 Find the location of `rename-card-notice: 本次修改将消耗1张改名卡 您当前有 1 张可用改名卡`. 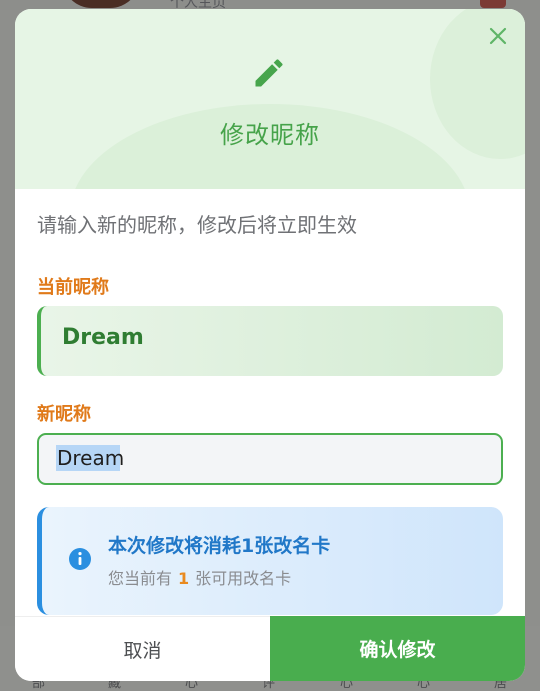

rename-card-notice: 本次修改将消耗1张改名卡 您当前有 1 张可用改名卡 is located at coordinates (270, 561).